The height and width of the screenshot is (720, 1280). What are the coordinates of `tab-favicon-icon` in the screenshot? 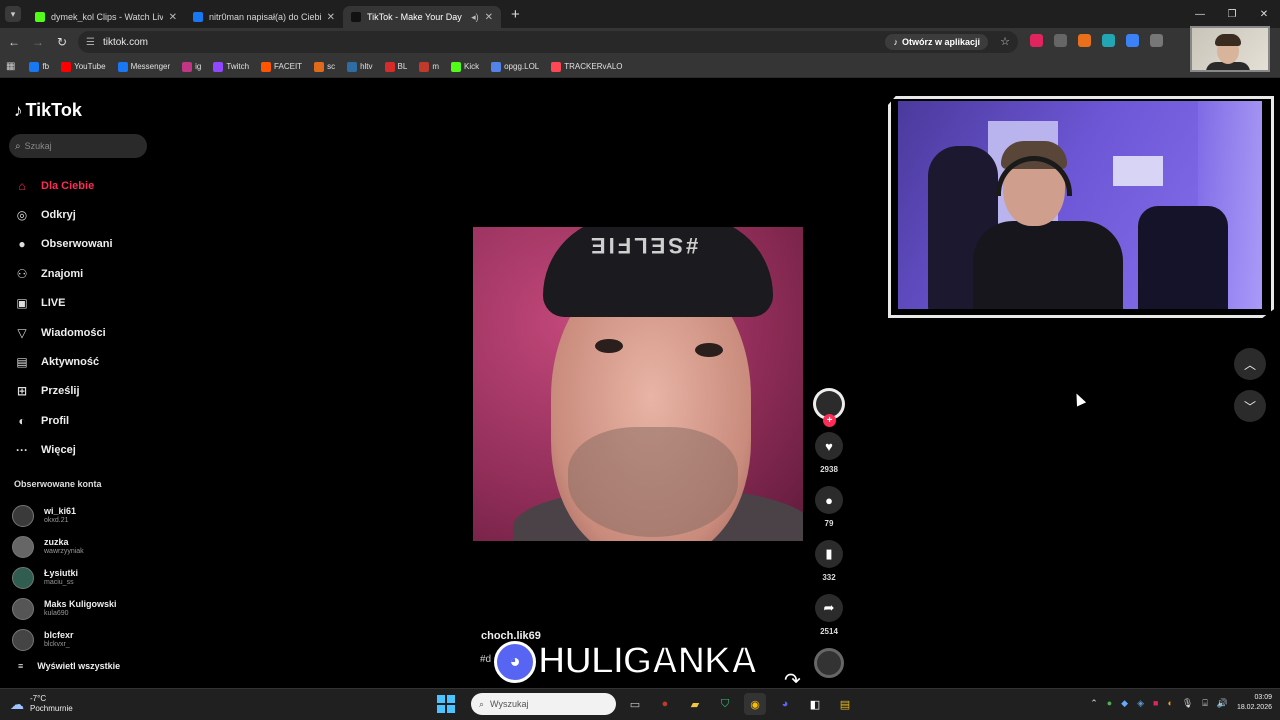 It's located at (198, 17).